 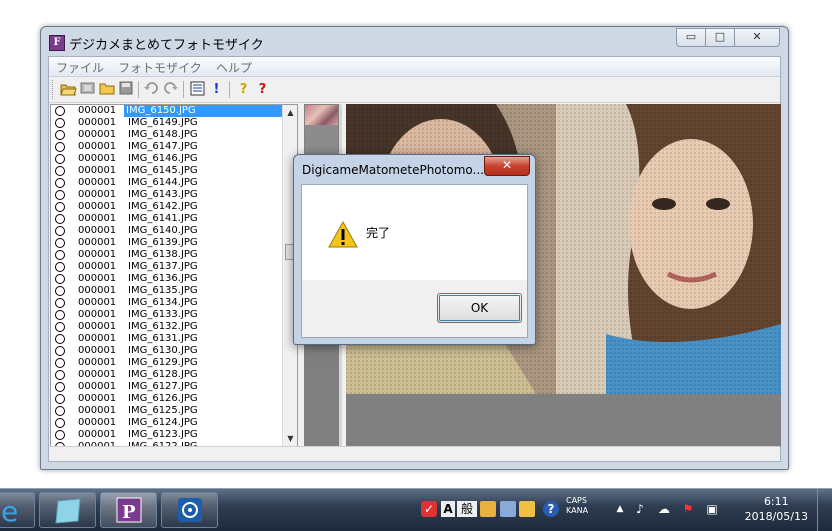 I want to click on list-item: 000001 IMG_6146.JPG, so click(x=174, y=159).